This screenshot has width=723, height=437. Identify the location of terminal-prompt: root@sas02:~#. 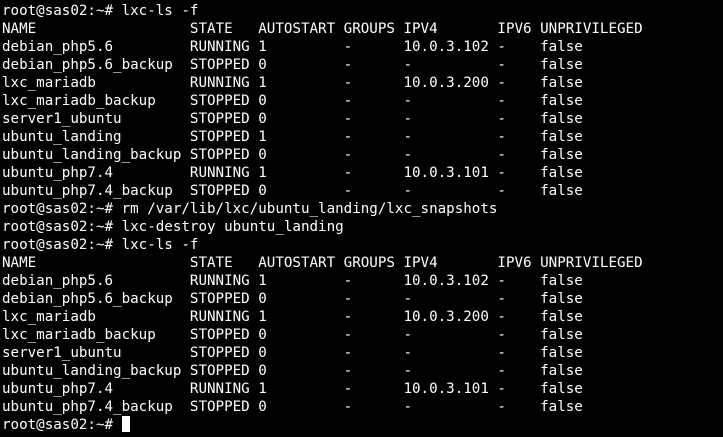
(62, 425).